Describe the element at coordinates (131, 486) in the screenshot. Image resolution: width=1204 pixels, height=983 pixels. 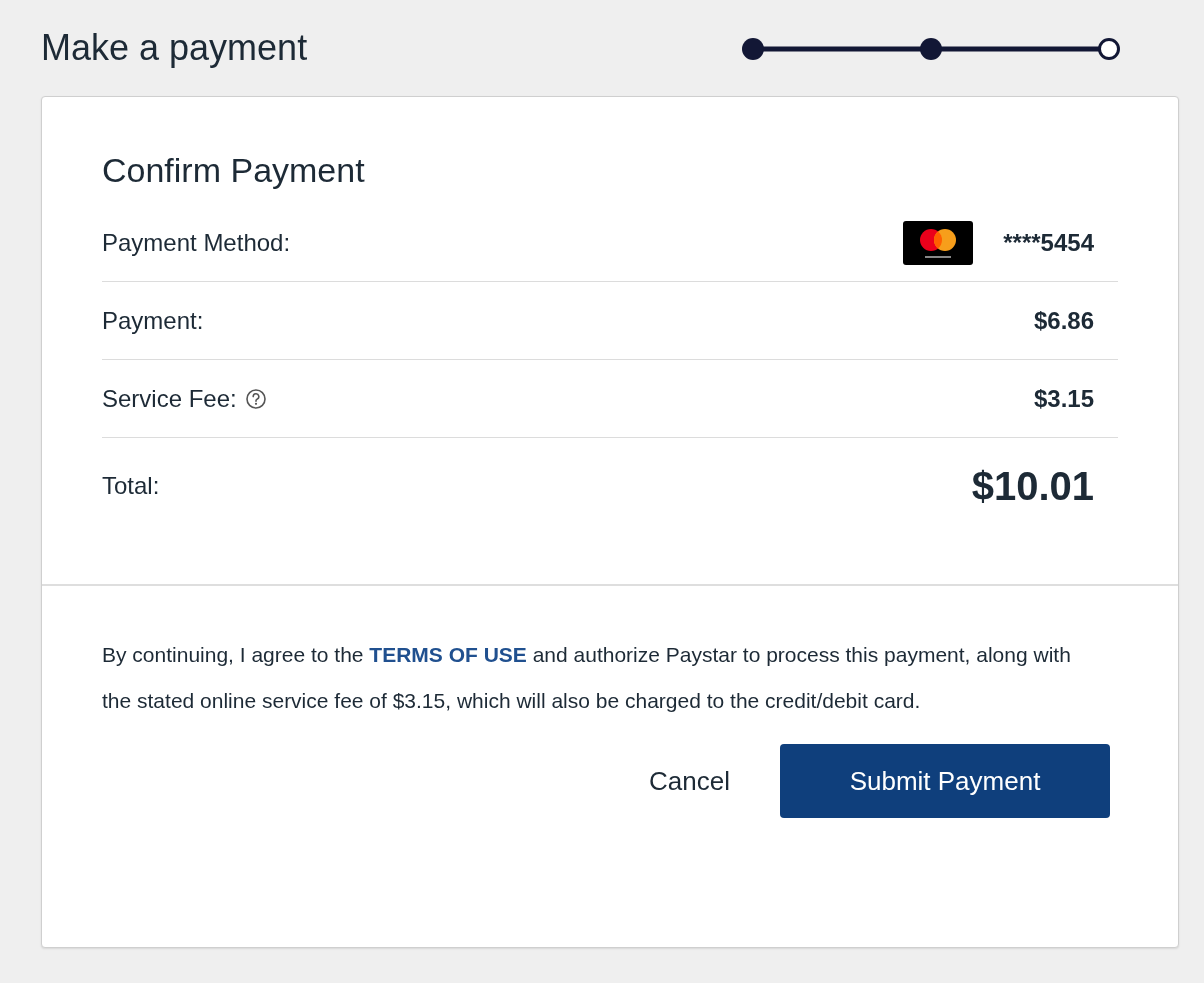
I see `row-label: Total:` at that location.